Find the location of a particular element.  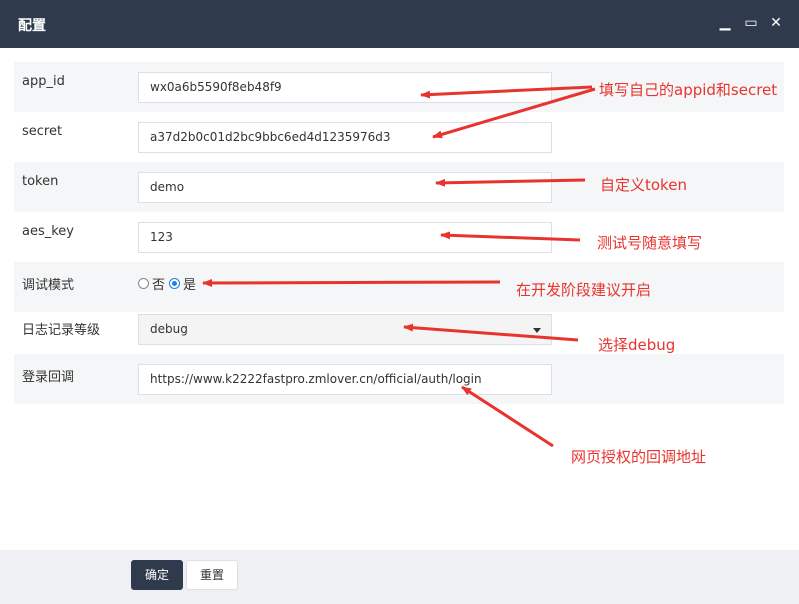

annotation-appid-secret: 填写自己的appid和secret is located at coordinates (688, 90).